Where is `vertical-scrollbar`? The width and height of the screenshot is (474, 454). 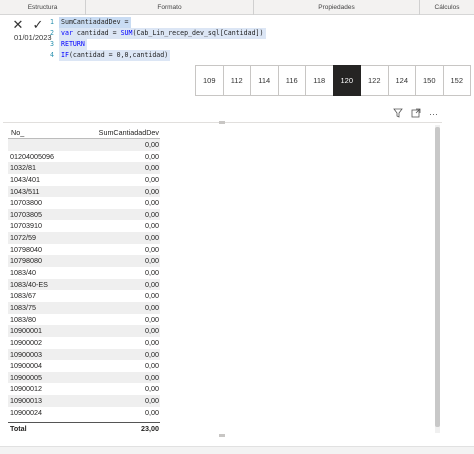
vertical-scrollbar is located at coordinates (437, 279).